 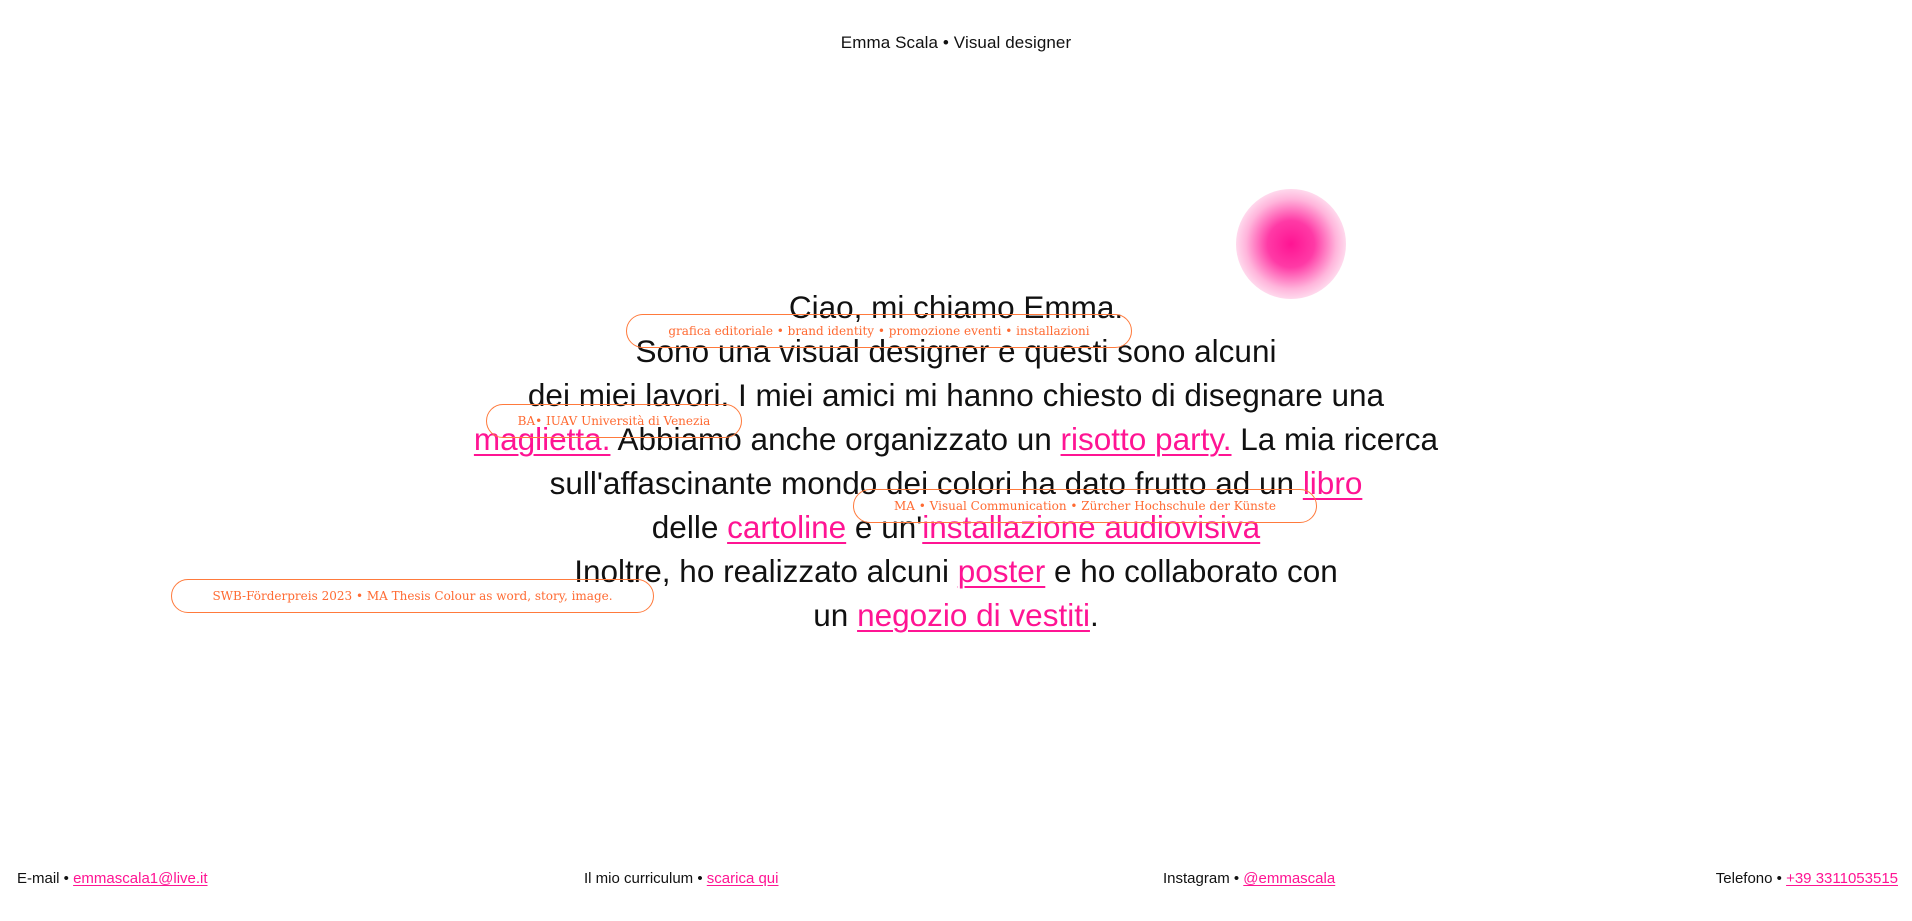 What do you see at coordinates (1291, 244) in the screenshot?
I see `pink-glow-orb` at bounding box center [1291, 244].